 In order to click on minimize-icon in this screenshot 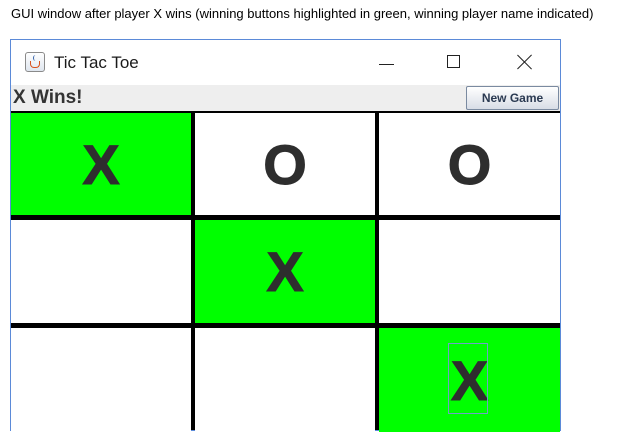, I will do `click(386, 64)`.